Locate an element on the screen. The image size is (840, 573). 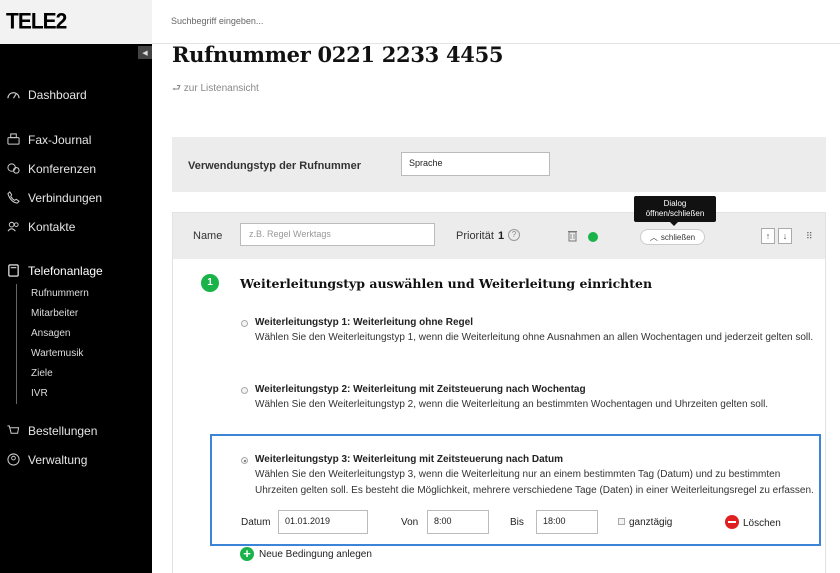
back-link-label: zur Listenansicht is located at coordinates (221, 88).